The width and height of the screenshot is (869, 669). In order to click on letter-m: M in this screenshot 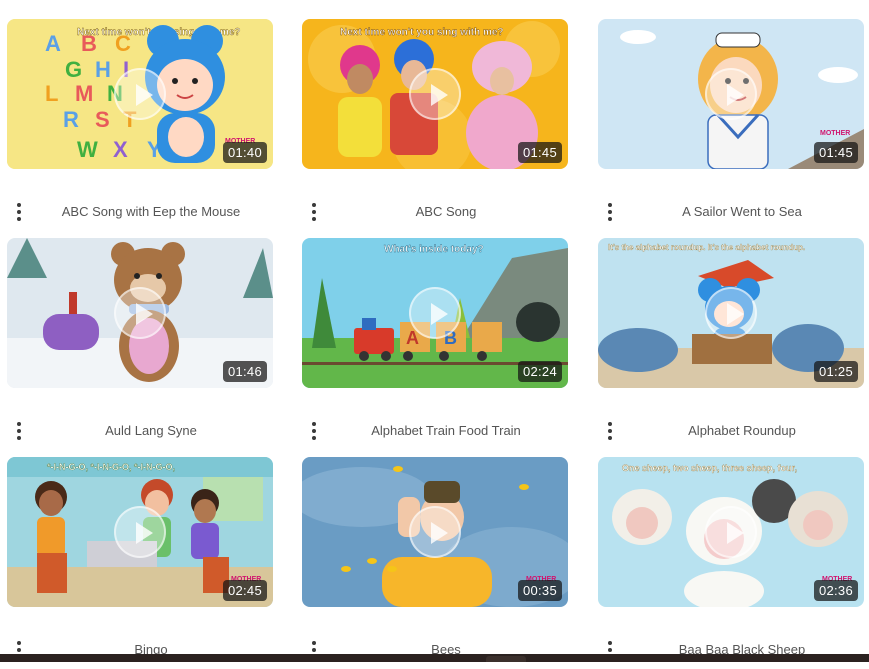, I will do `click(84, 93)`.